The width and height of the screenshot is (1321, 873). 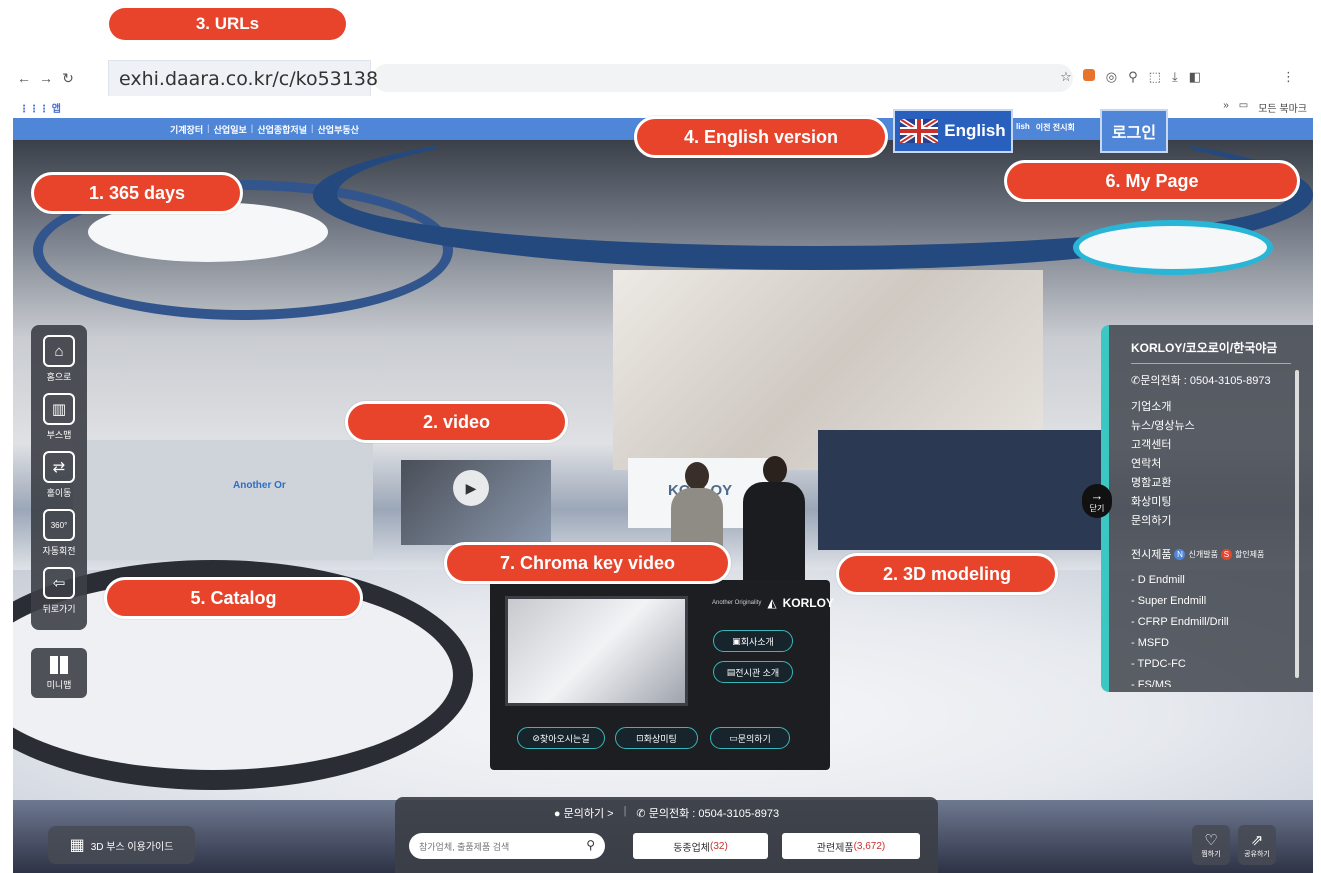 What do you see at coordinates (1222, 501) in the screenshot?
I see `menu-item-video-meeting: 화상미팅` at bounding box center [1222, 501].